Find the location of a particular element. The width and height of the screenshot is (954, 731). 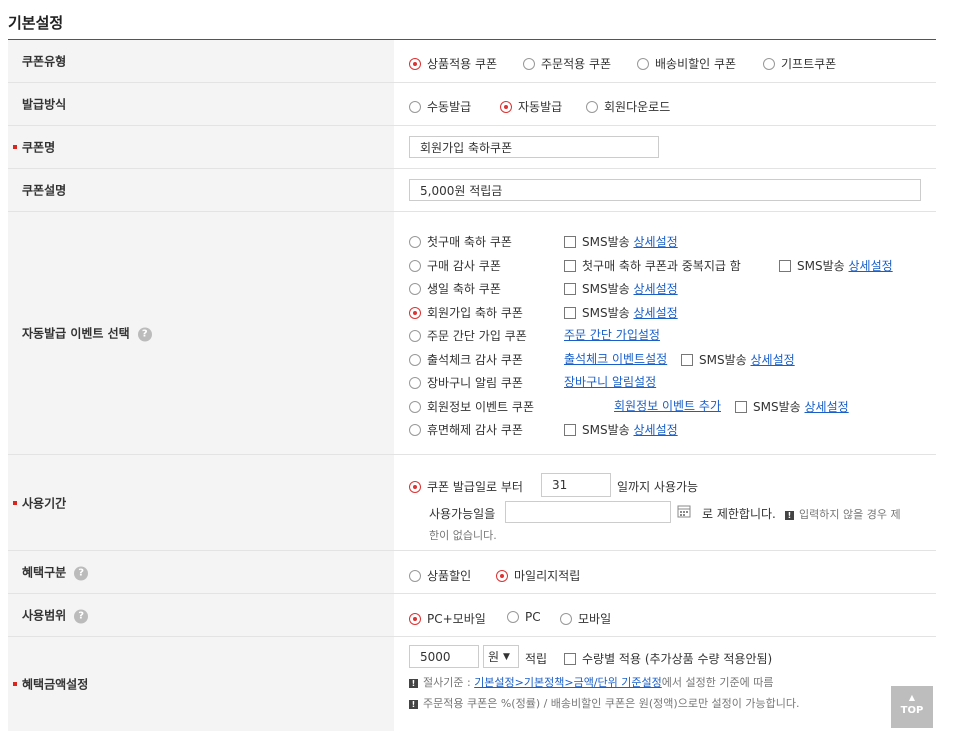

sms-check-first-purchase: SMS발송 상세설정 is located at coordinates (621, 241).